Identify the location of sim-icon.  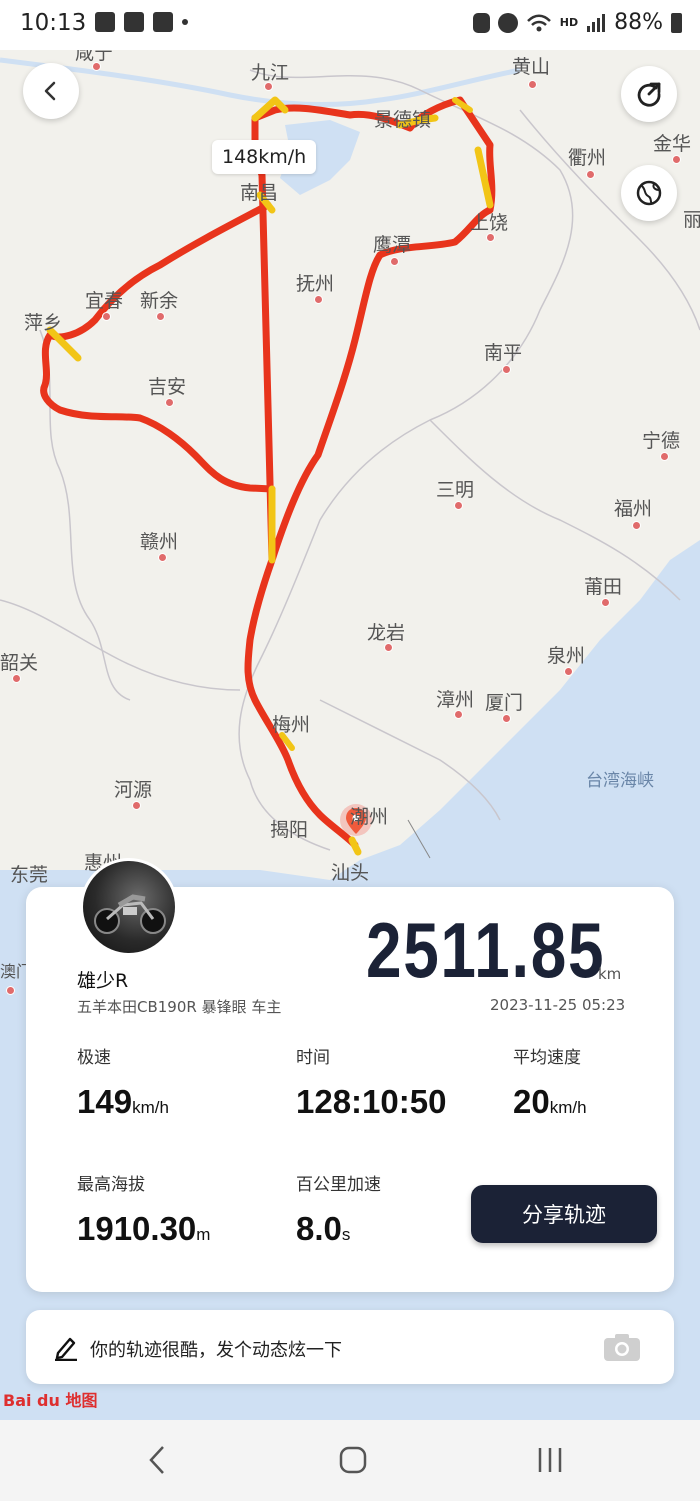
(481, 22).